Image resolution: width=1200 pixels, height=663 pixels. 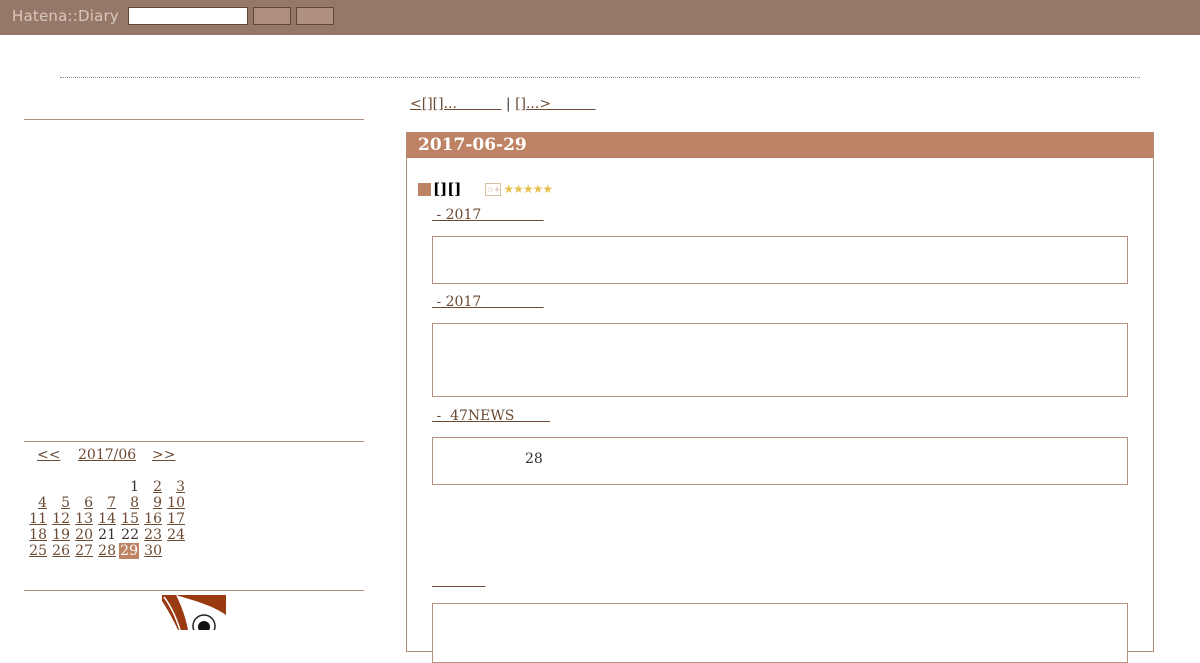 I want to click on header-divider, so click(x=600, y=77).